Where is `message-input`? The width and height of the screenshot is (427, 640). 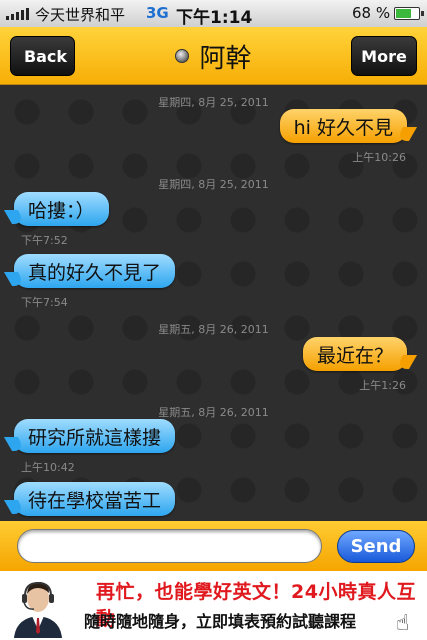 message-input is located at coordinates (169, 546).